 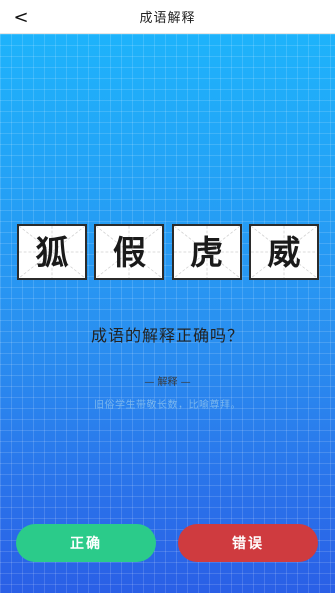 I want to click on wrong-button: 错误, so click(x=248, y=543).